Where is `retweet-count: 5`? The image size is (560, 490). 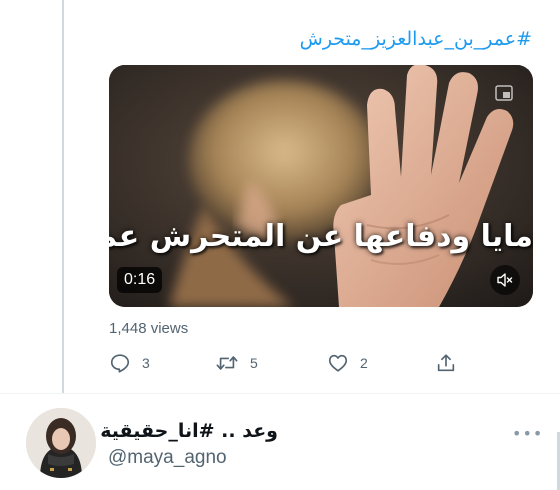 retweet-count: 5 is located at coordinates (254, 363).